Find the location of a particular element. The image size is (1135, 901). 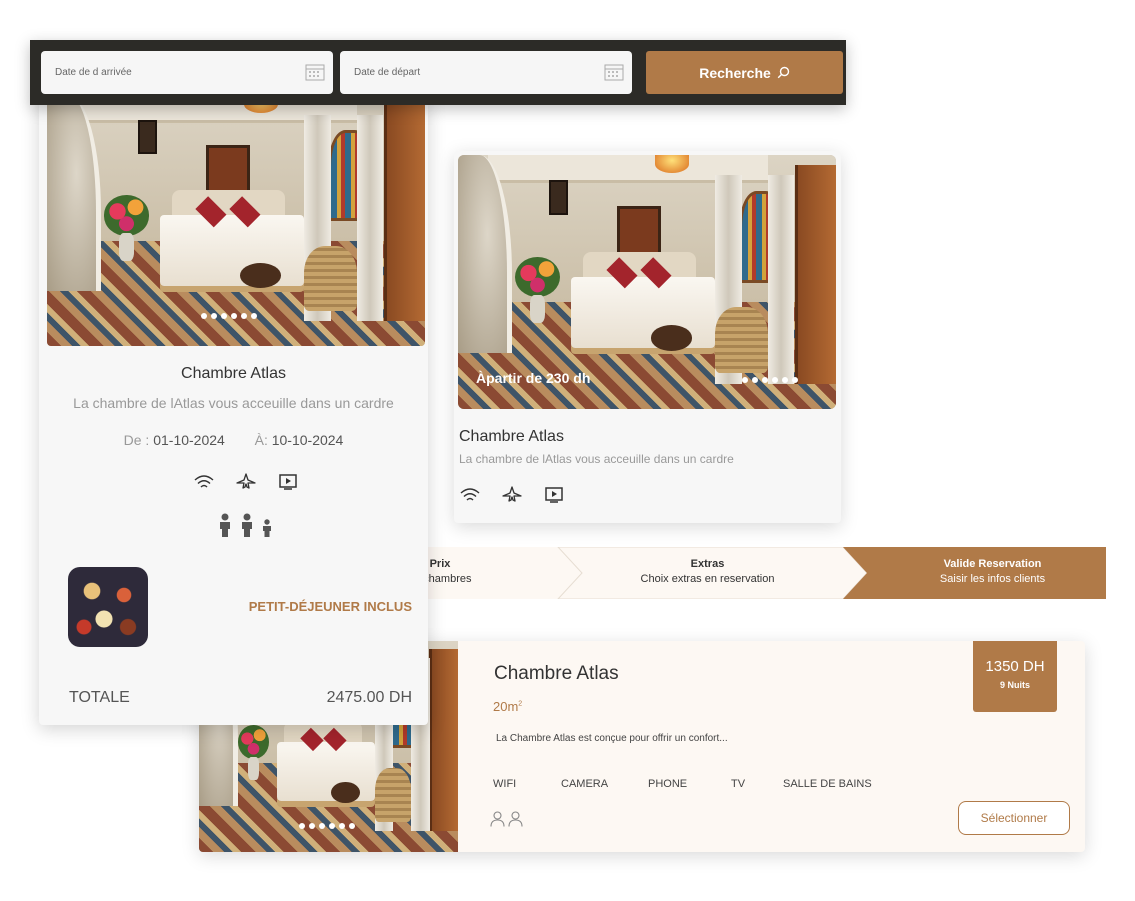

step-validate-title: Valide Reservation is located at coordinates (992, 564).